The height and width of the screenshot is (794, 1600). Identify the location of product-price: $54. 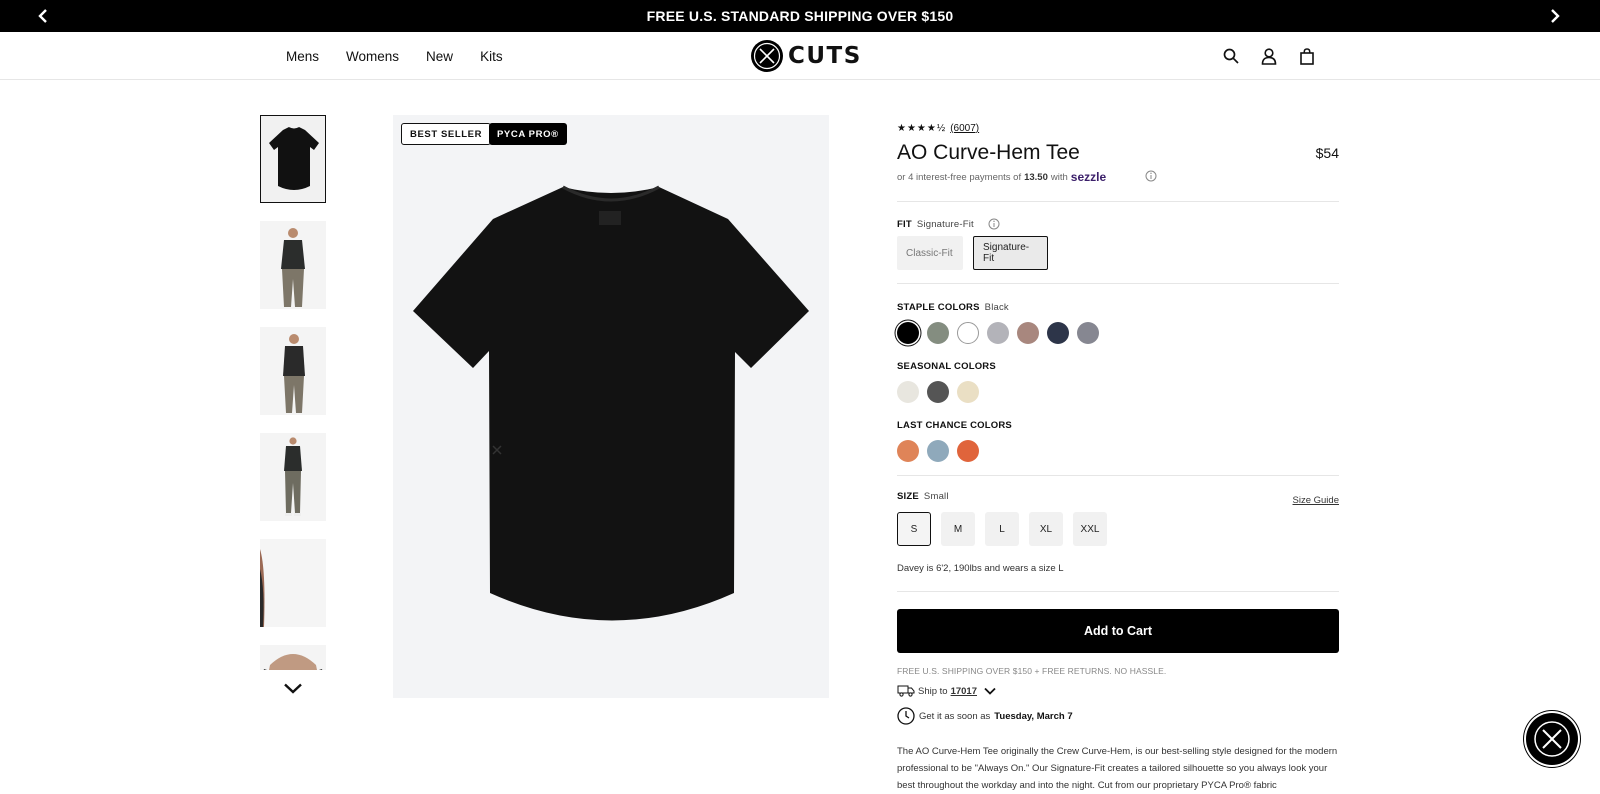
(1327, 153).